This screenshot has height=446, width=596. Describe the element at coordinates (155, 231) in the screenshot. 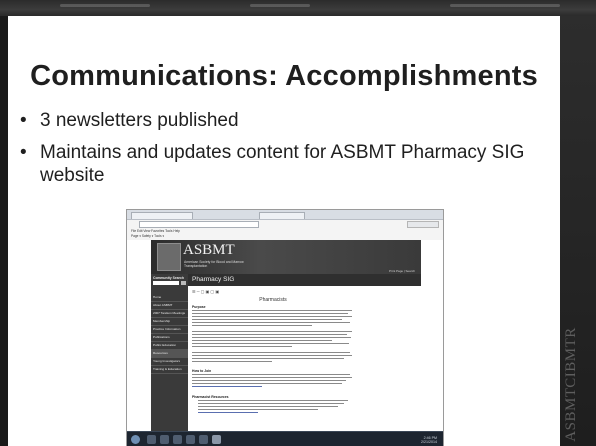

I see `browser-menu: File Edit View Favorites Tools Help` at that location.